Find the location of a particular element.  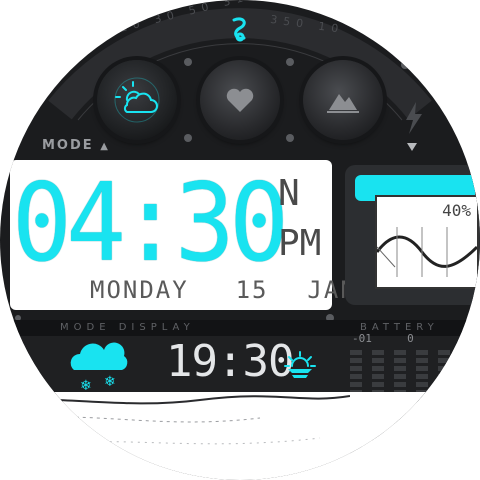

date-number: 15 is located at coordinates (252, 290).